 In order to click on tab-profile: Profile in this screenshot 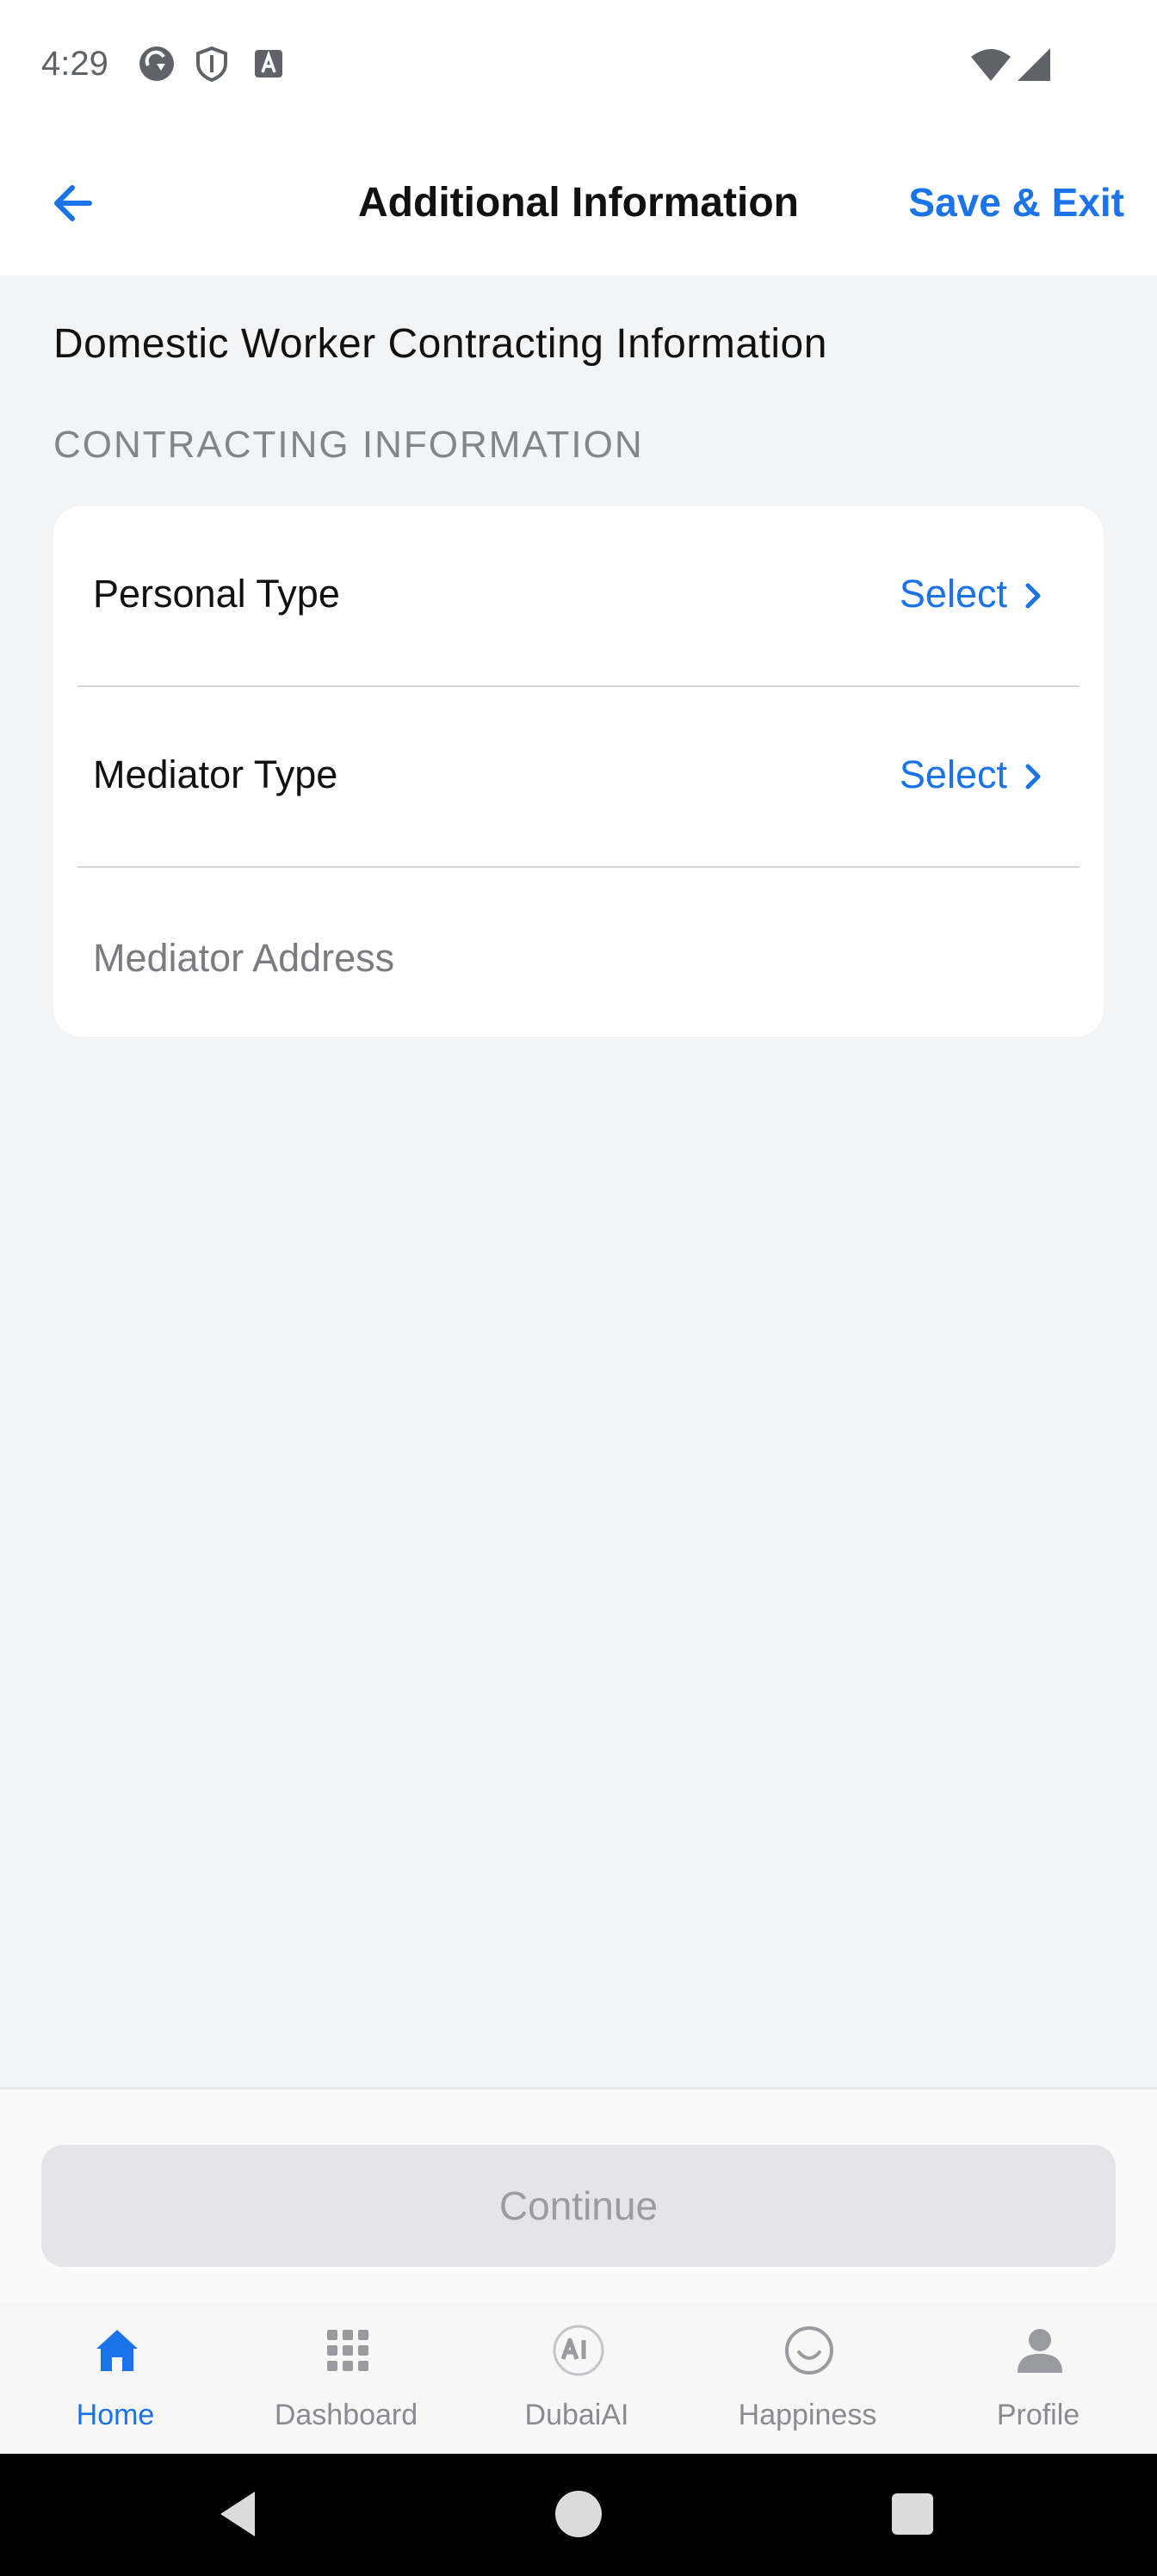, I will do `click(1038, 2378)`.